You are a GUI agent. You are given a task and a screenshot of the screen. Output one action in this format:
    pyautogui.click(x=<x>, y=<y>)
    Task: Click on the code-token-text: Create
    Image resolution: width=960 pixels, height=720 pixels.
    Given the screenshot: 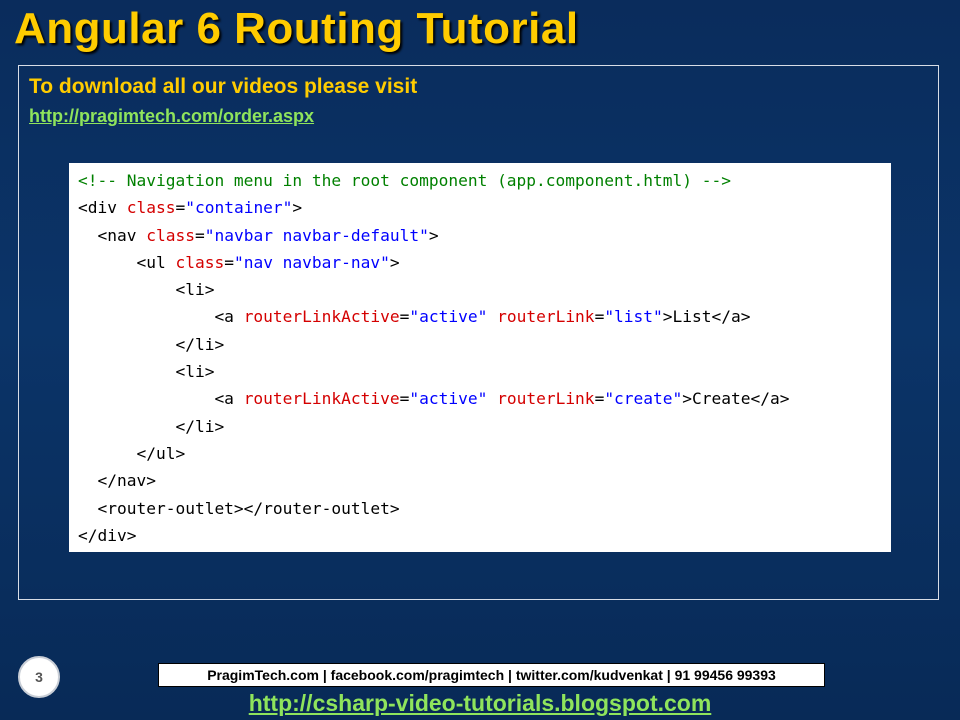 What is the action you would take?
    pyautogui.click(x=721, y=399)
    